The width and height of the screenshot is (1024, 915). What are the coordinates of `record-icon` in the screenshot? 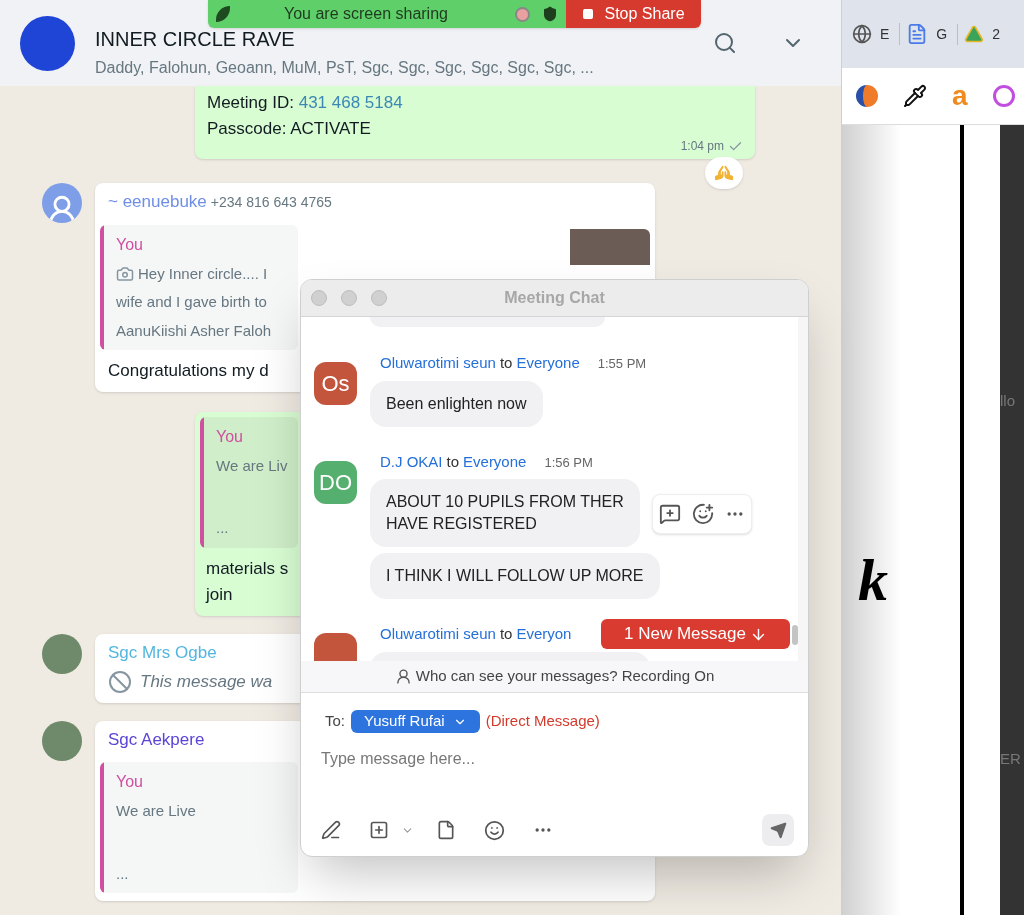 It's located at (522, 14).